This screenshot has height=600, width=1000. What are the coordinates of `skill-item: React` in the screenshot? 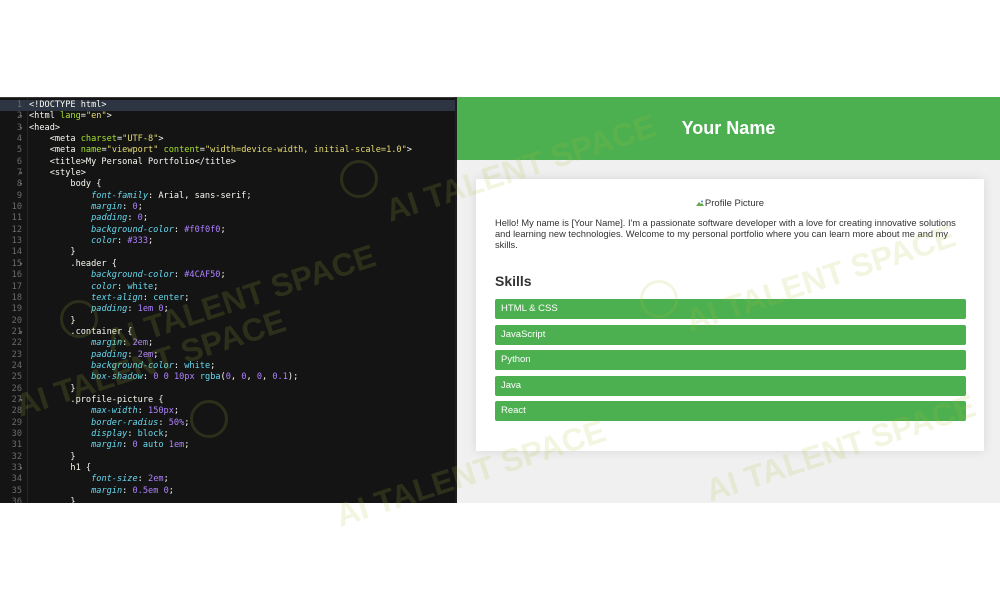 It's located at (730, 411).